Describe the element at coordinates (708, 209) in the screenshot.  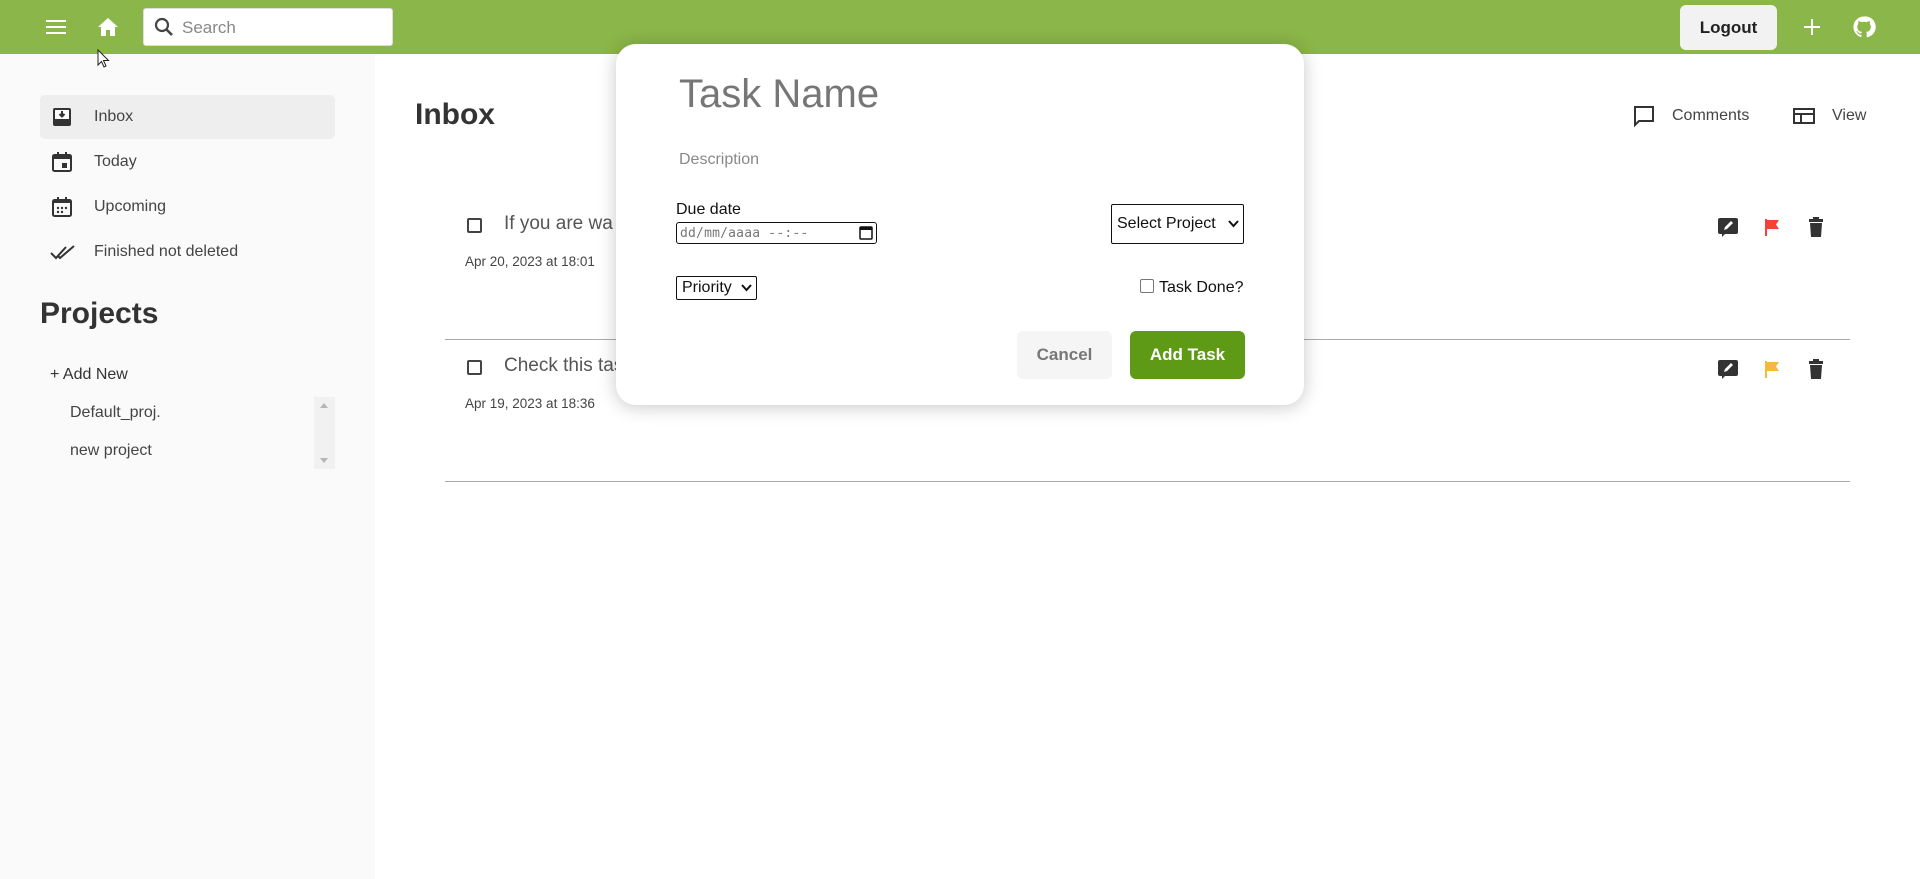
I see `due-date-label: Due date` at that location.